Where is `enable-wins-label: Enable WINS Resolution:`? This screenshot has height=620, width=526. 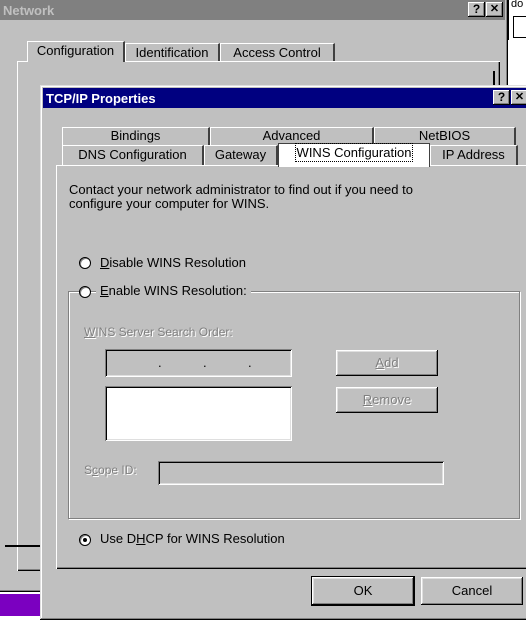 enable-wins-label: Enable WINS Resolution: is located at coordinates (173, 290).